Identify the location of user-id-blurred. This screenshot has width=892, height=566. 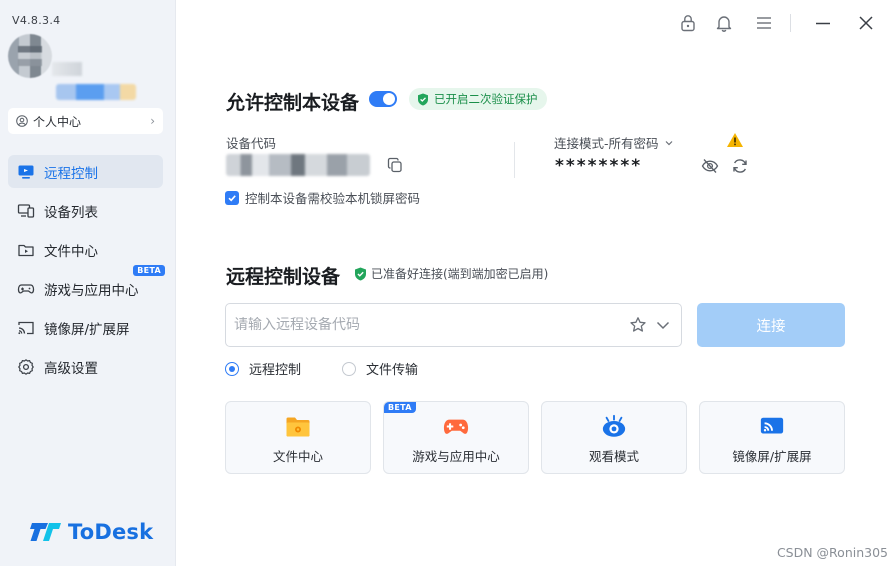
(67, 69).